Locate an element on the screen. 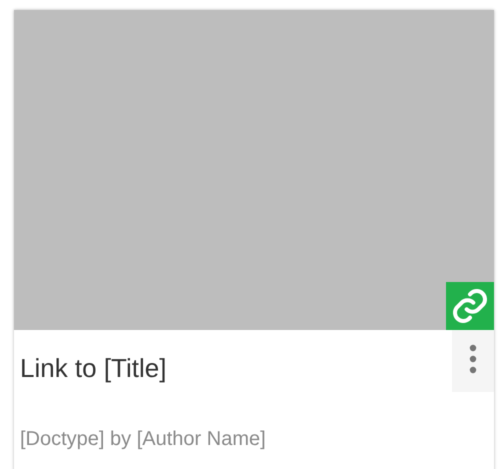 The image size is (498, 469). card-subtitle: [Doctype] by [Author Name] is located at coordinates (143, 439).